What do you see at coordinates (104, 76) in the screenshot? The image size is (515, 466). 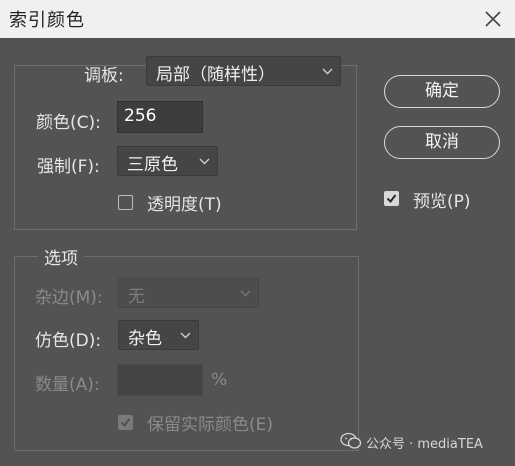 I see `palette-label: 调板:` at bounding box center [104, 76].